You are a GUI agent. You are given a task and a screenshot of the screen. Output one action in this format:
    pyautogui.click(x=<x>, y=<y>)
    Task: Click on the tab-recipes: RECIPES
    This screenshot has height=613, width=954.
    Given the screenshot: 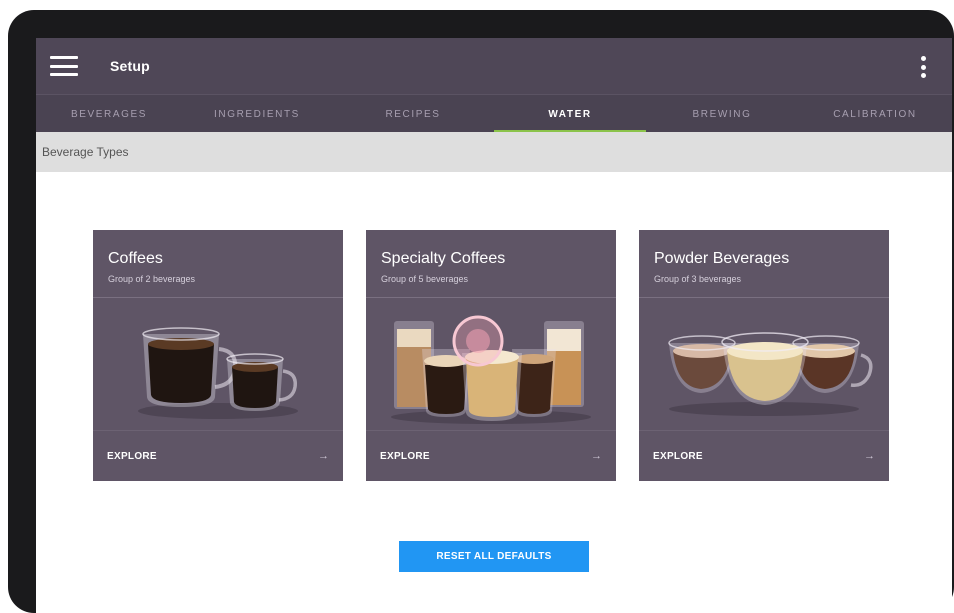 What is the action you would take?
    pyautogui.click(x=413, y=114)
    